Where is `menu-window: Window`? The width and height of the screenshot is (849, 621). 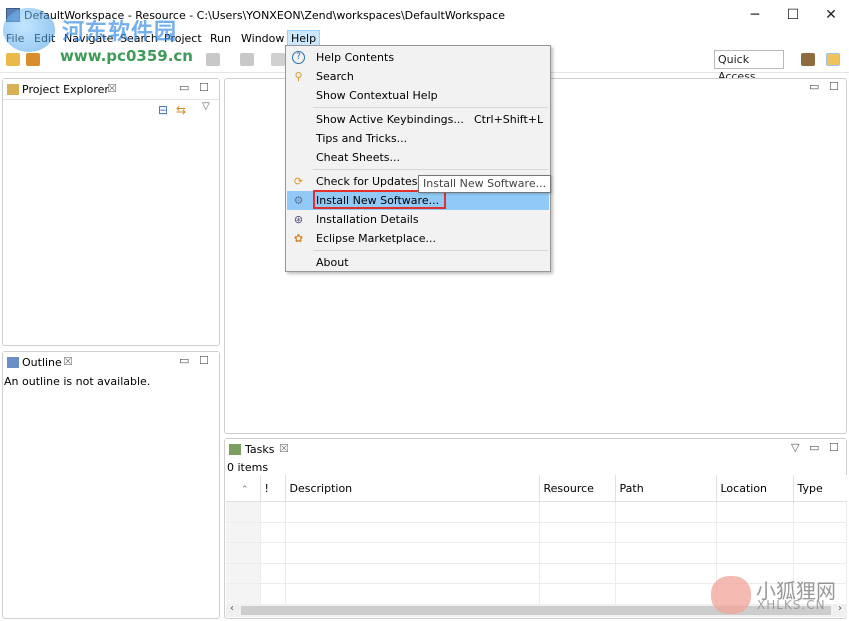
menu-window: Window is located at coordinates (262, 38).